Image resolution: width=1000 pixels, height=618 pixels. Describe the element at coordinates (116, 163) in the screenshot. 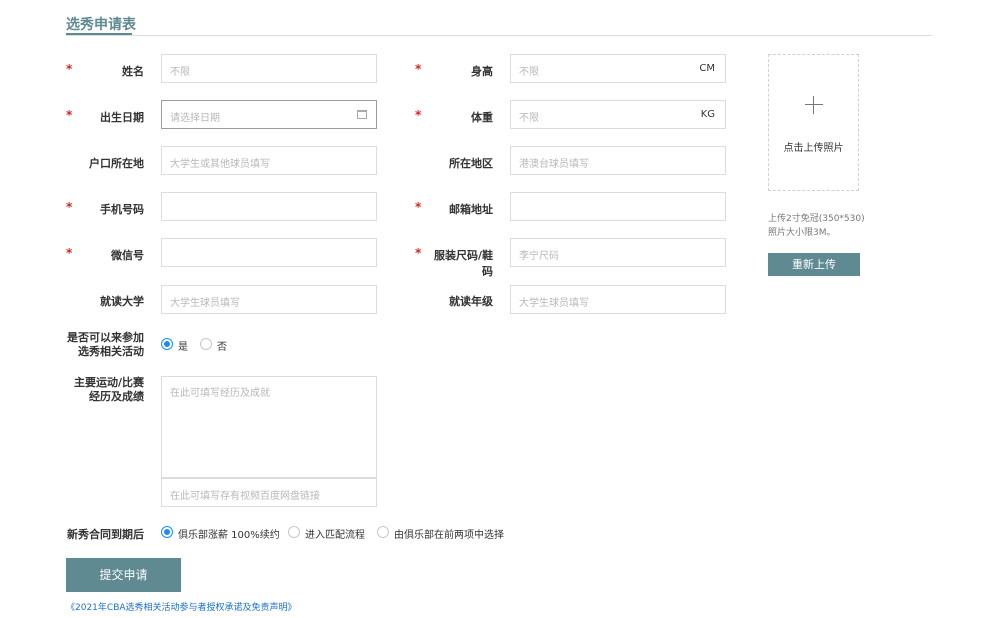

I see `hukou-label: 户口所在地` at that location.